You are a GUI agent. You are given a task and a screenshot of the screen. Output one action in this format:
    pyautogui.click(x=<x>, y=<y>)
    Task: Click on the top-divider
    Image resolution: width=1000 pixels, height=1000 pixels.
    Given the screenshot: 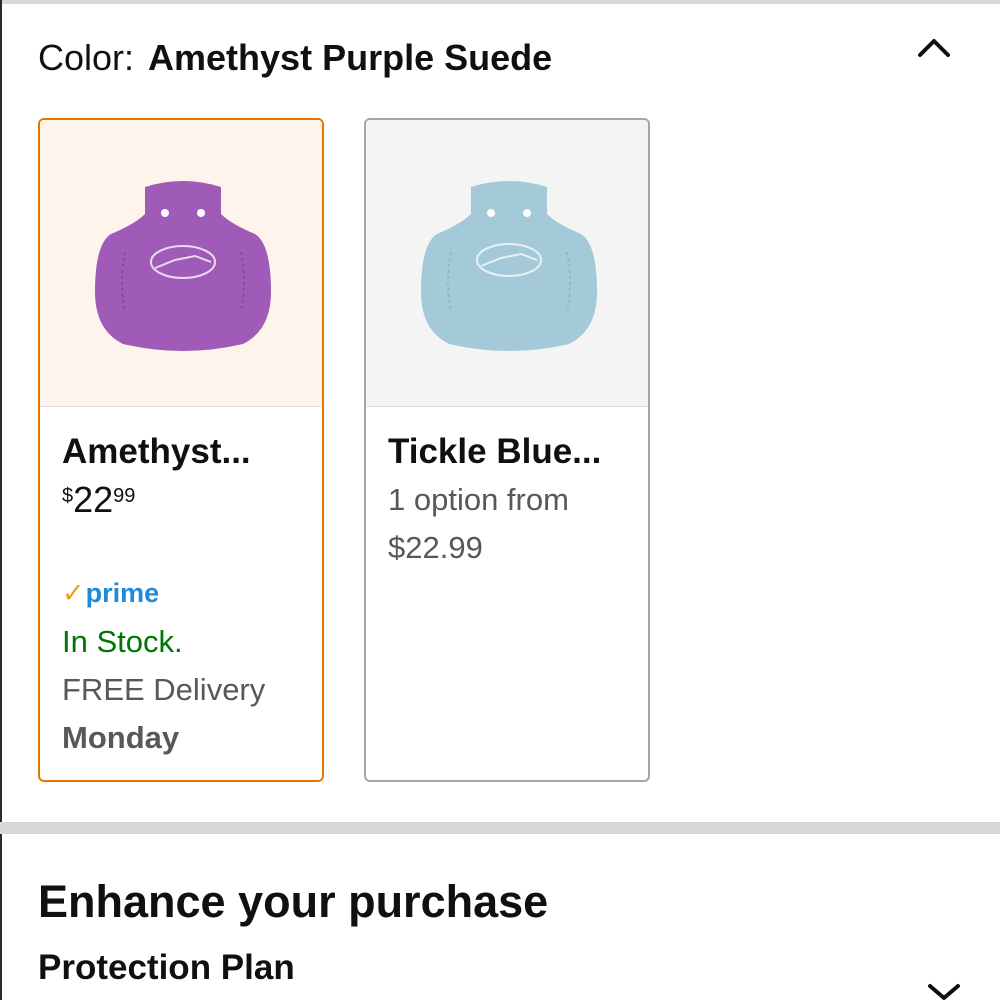 What is the action you would take?
    pyautogui.click(x=500, y=2)
    